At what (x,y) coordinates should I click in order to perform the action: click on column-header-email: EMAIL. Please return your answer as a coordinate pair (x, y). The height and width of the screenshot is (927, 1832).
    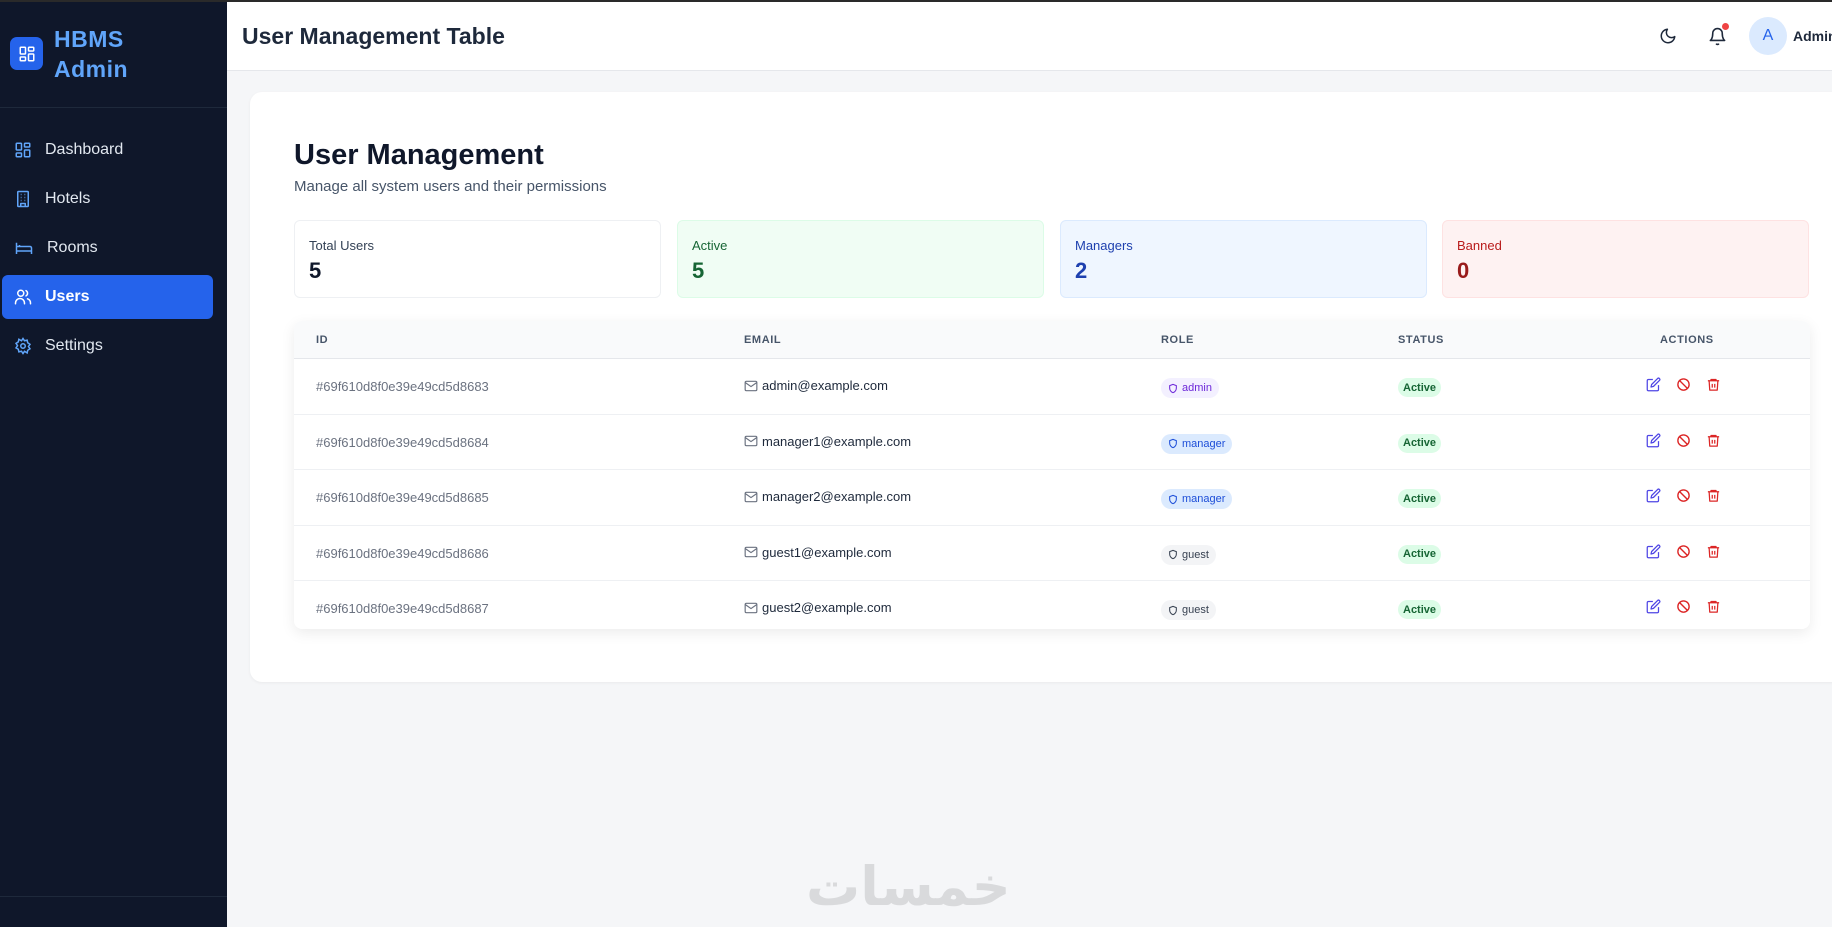
    Looking at the image, I should click on (763, 340).